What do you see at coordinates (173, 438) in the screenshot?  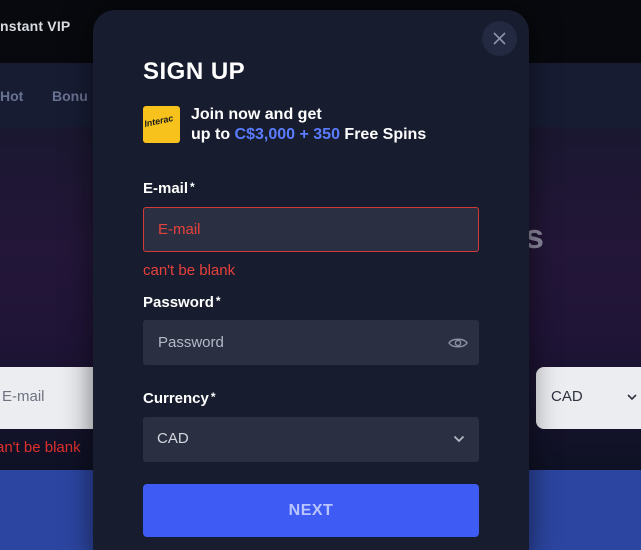 I see `currency-select-value: CAD` at bounding box center [173, 438].